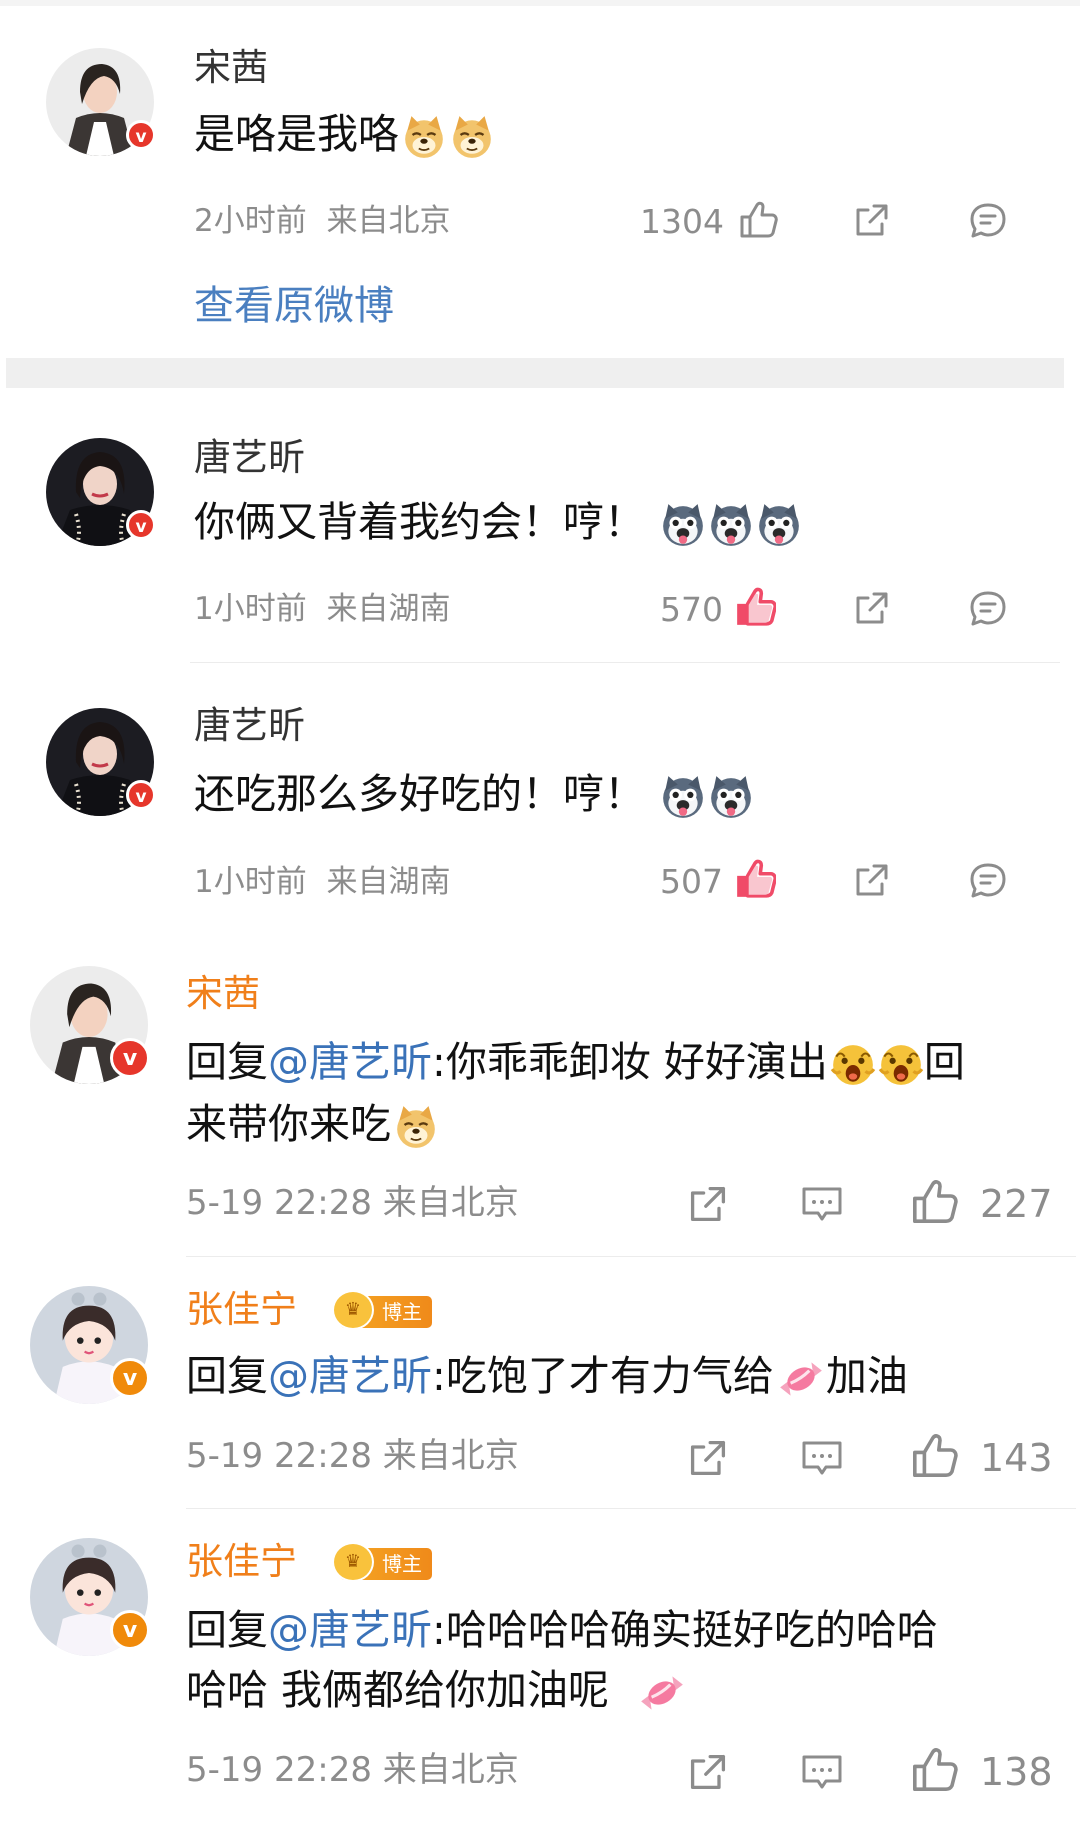 The width and height of the screenshot is (1080, 1830). What do you see at coordinates (682, 221) in the screenshot?
I see `like-count: 1304` at bounding box center [682, 221].